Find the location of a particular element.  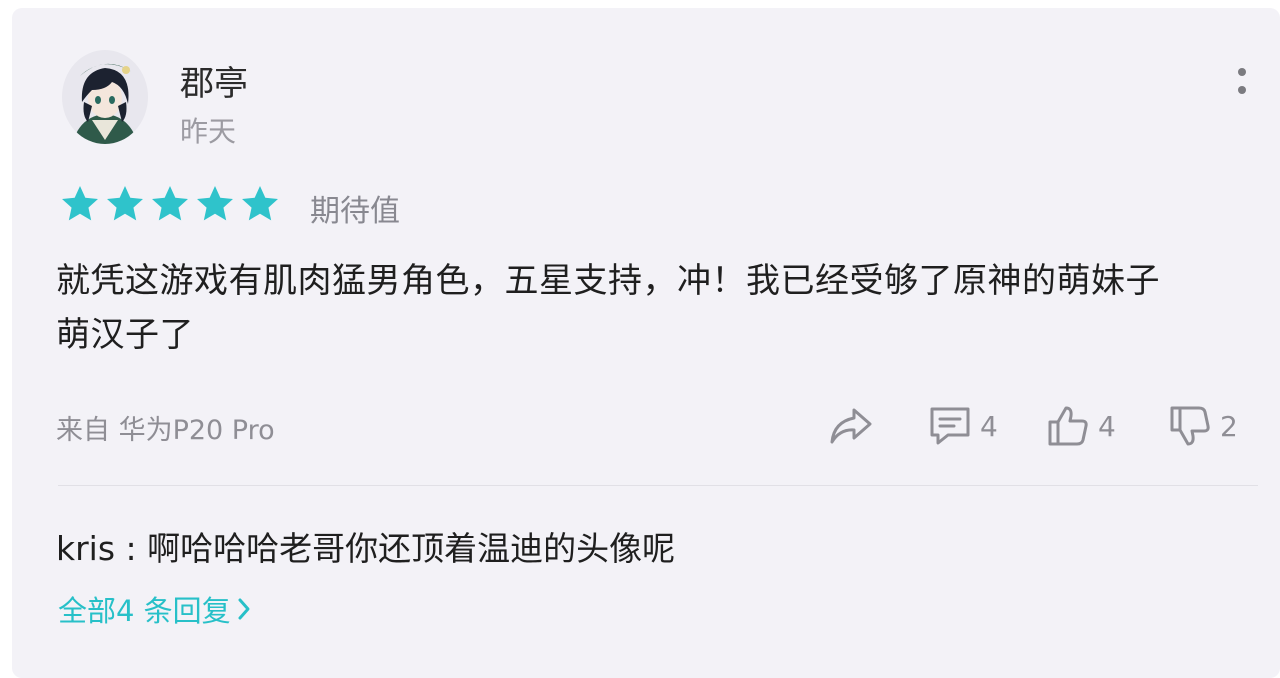

avatar-image is located at coordinates (105, 97).